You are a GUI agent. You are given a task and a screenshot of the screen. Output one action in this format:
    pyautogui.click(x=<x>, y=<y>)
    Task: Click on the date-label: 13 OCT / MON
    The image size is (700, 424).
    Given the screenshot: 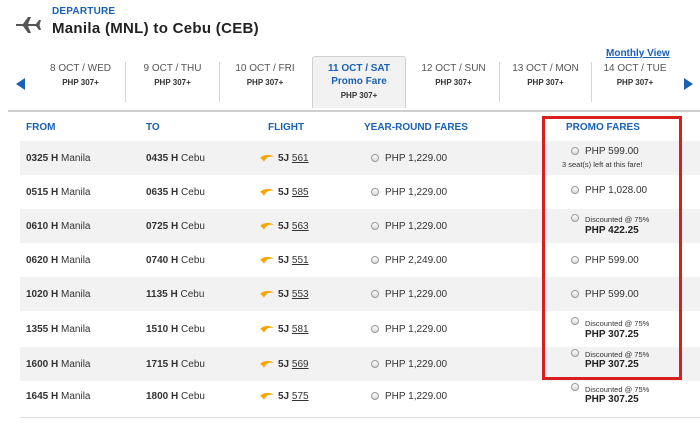 What is the action you would take?
    pyautogui.click(x=545, y=68)
    